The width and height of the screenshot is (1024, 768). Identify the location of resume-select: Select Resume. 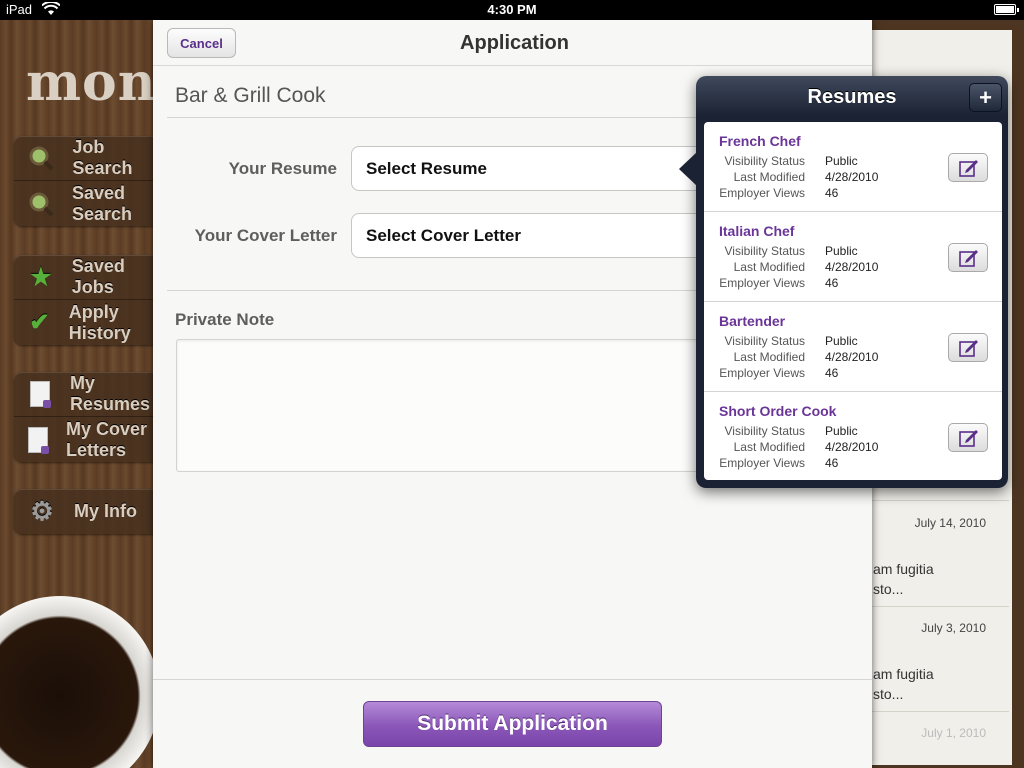
(531, 168).